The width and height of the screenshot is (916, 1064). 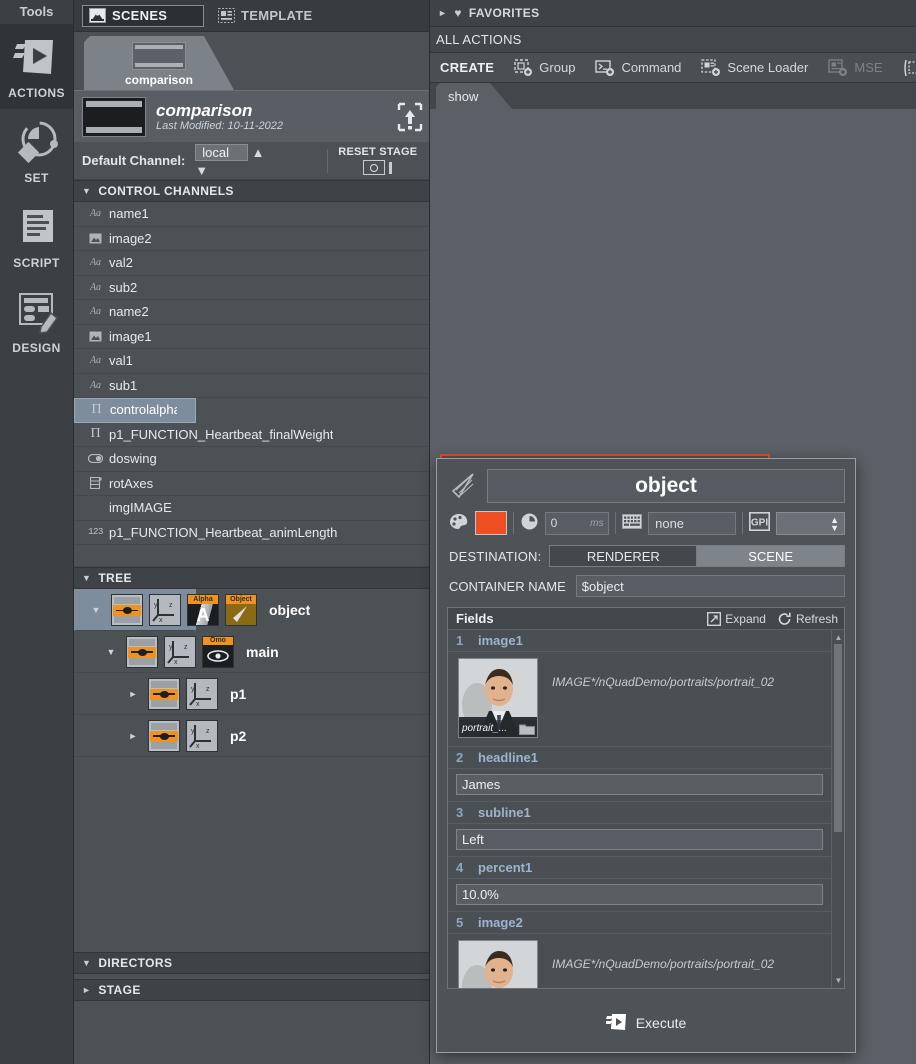 I want to click on create-command-button: Command, so click(x=638, y=68).